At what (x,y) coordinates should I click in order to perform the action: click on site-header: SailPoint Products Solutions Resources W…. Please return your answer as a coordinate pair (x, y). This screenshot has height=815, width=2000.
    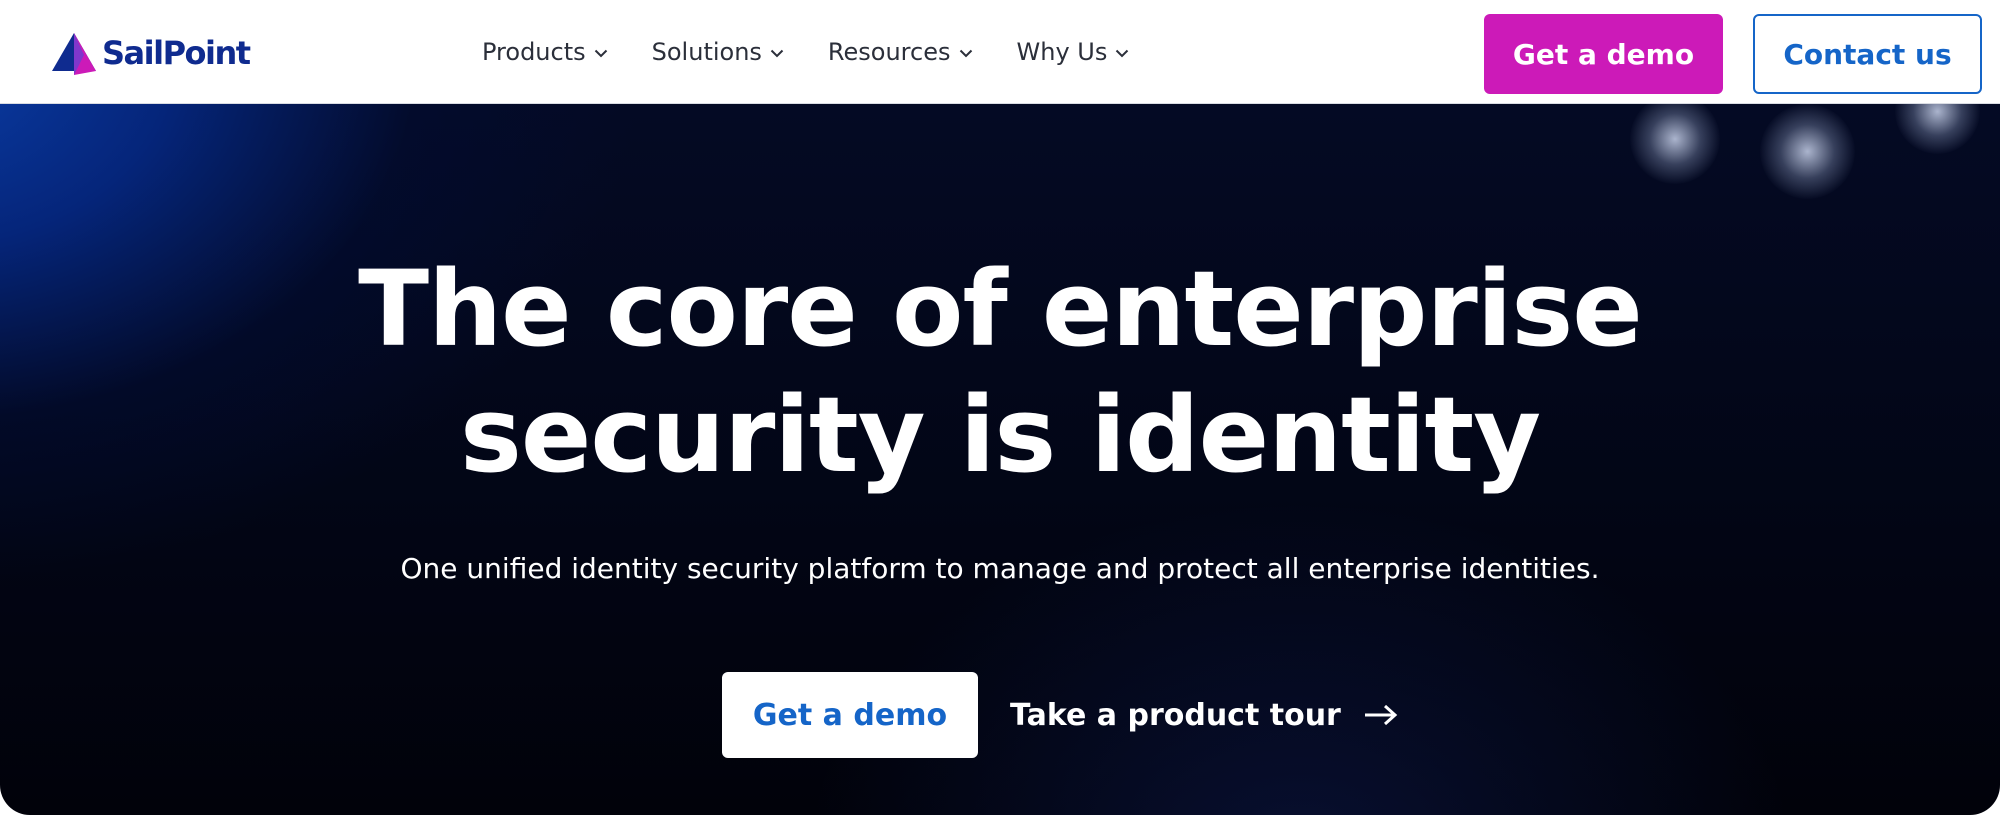
    Looking at the image, I should click on (1000, 52).